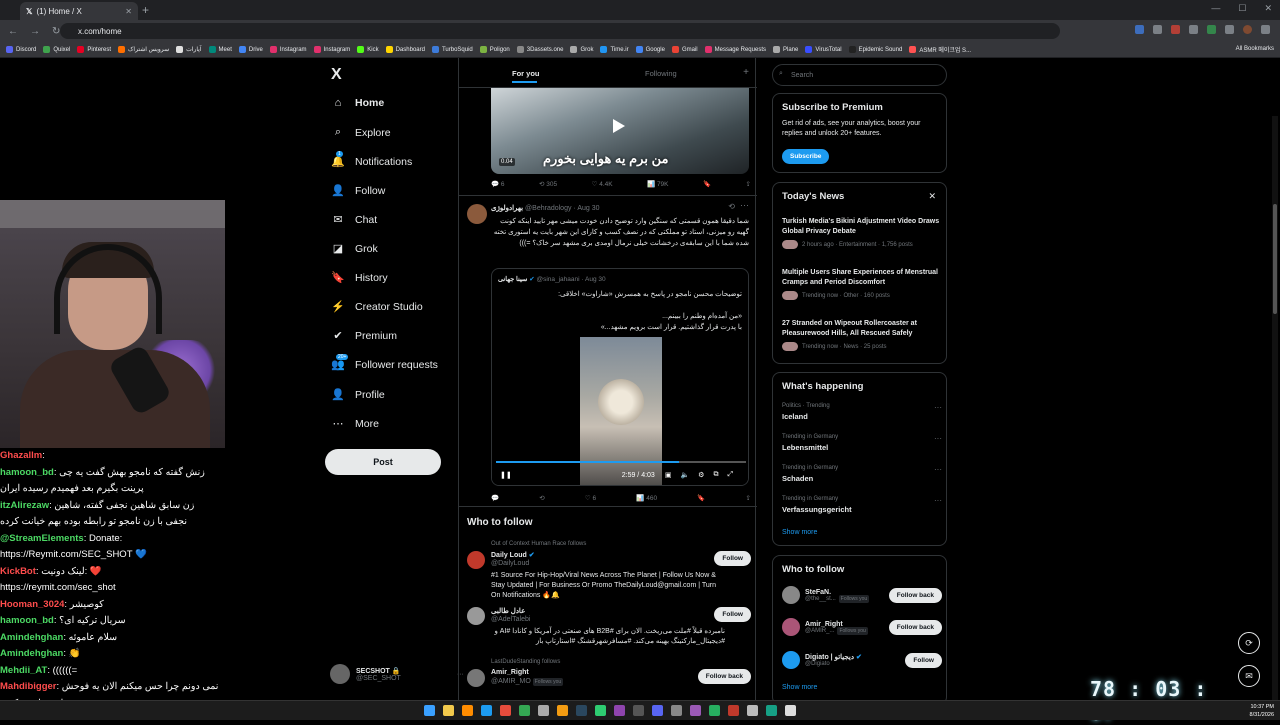  I want to click on bookmark-item: Poligon, so click(494, 49).